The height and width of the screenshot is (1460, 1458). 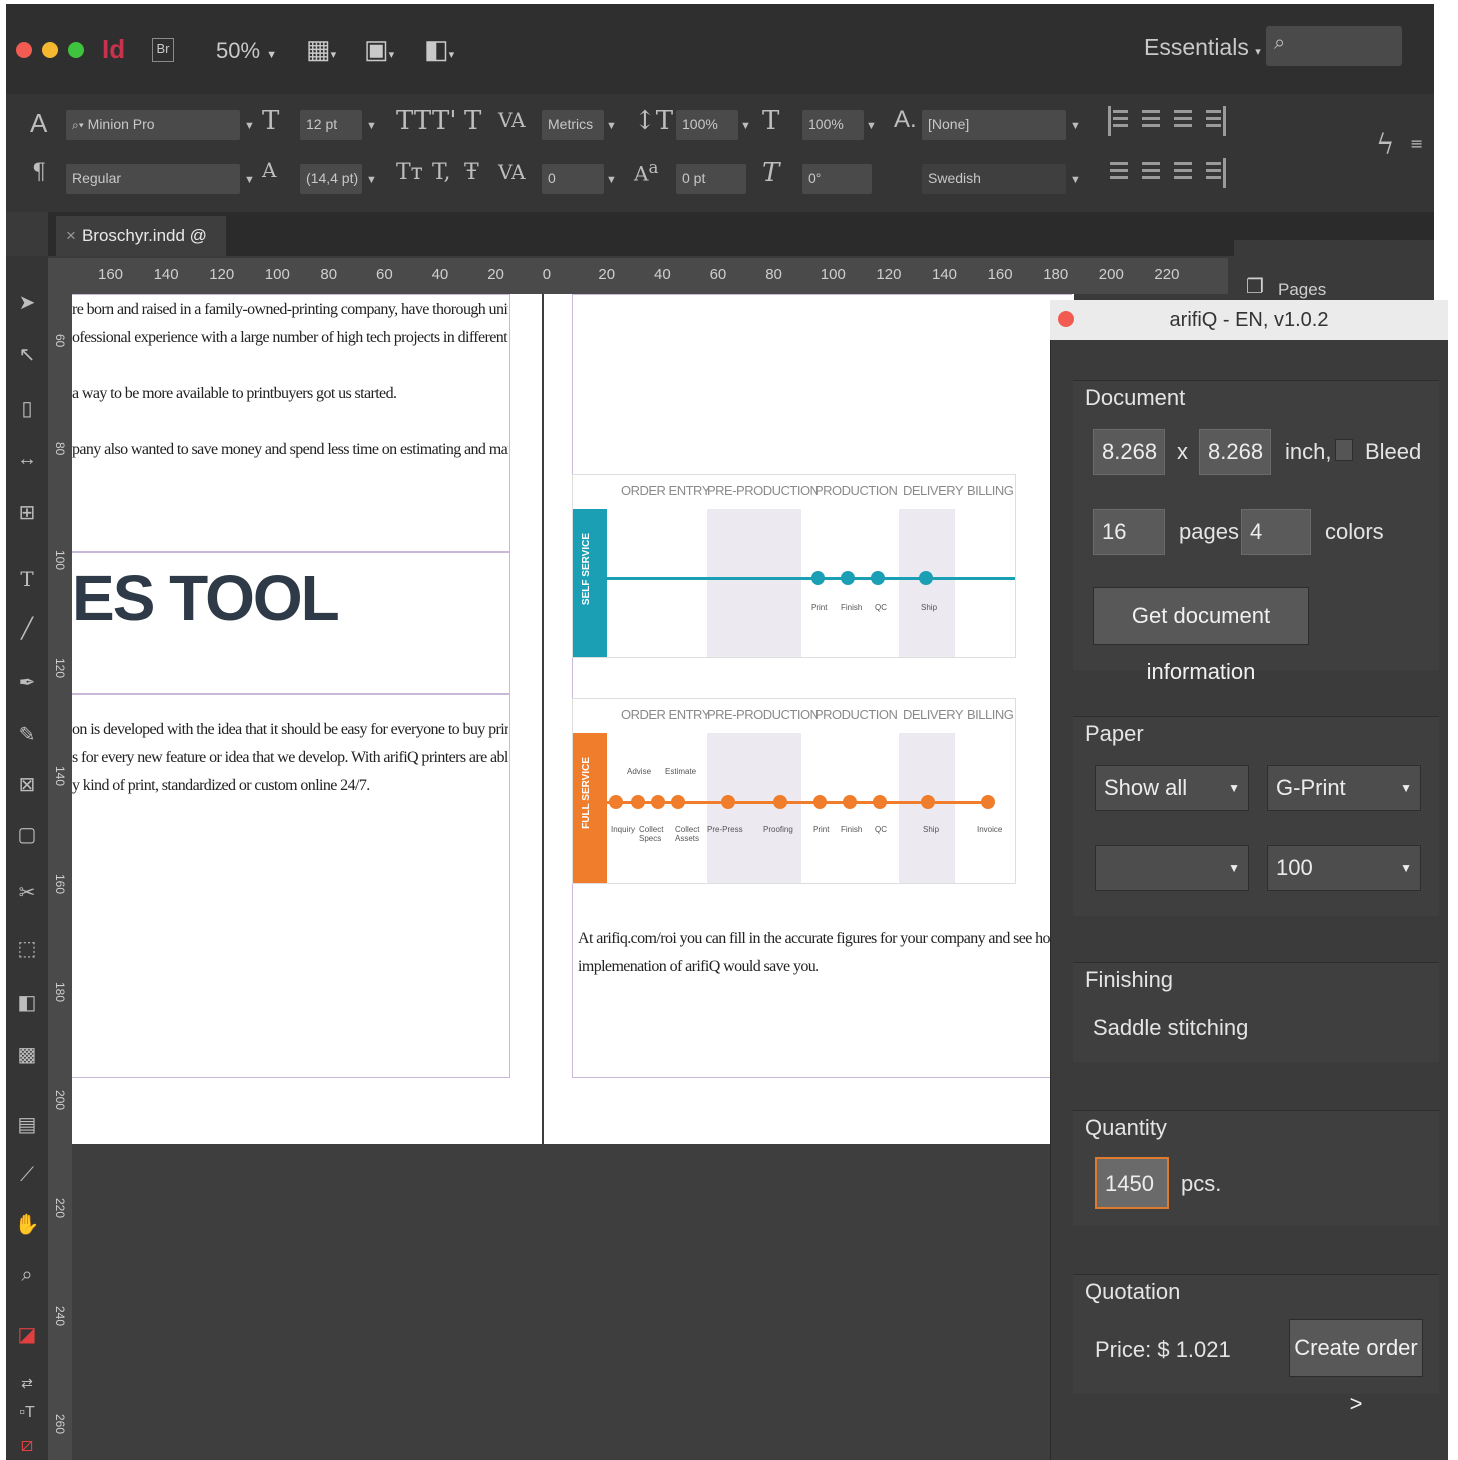 I want to click on zoom-tool-icon: ⌕, so click(x=27, y=1275).